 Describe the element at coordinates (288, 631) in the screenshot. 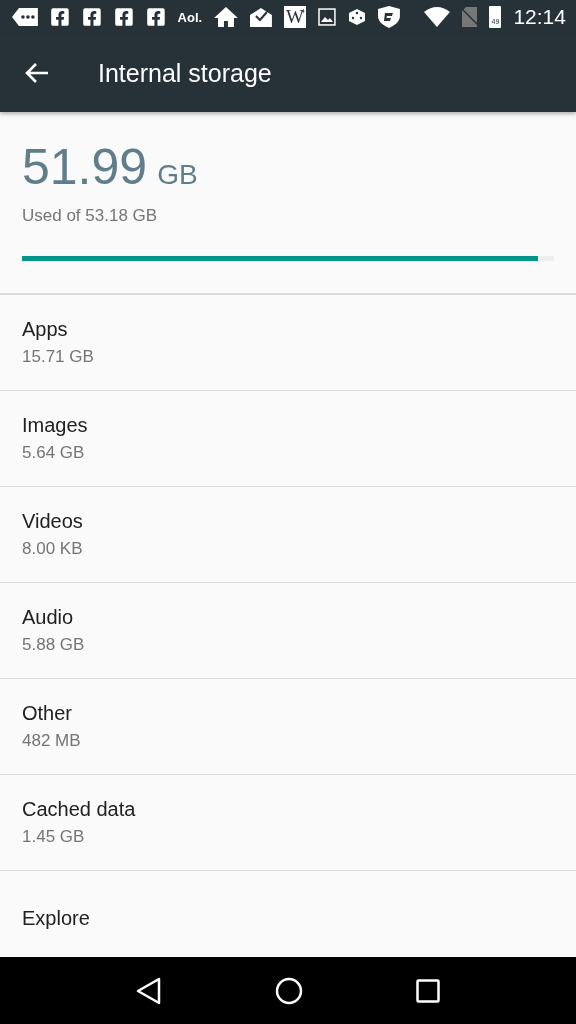

I see `storage-category-item: Audio 5.88 GB` at that location.